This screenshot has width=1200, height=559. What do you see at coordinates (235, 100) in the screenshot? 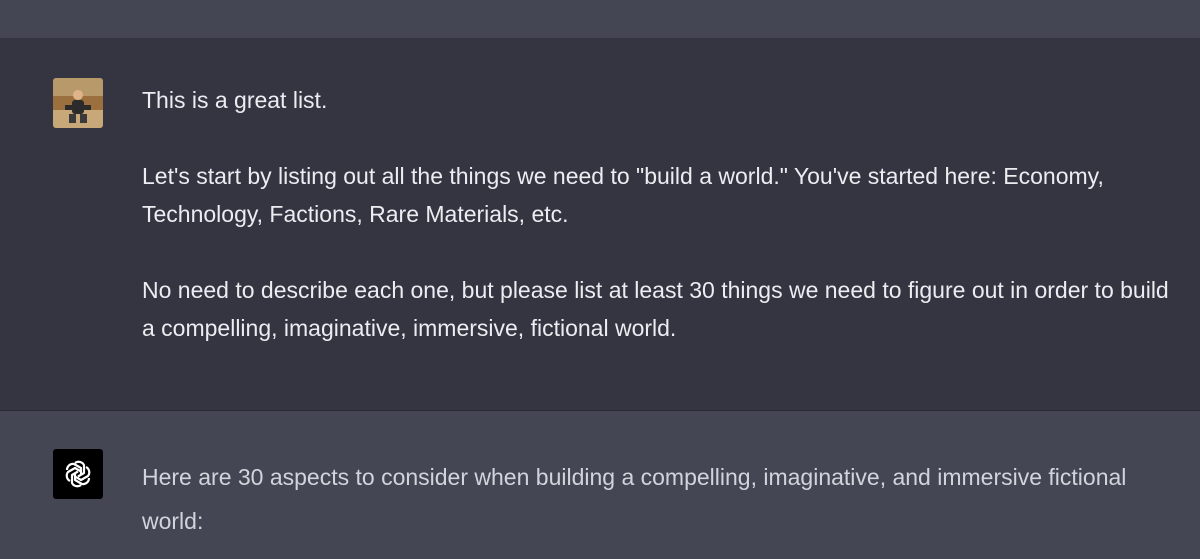
I see `user-paragraph-1: This is a great list.` at bounding box center [235, 100].